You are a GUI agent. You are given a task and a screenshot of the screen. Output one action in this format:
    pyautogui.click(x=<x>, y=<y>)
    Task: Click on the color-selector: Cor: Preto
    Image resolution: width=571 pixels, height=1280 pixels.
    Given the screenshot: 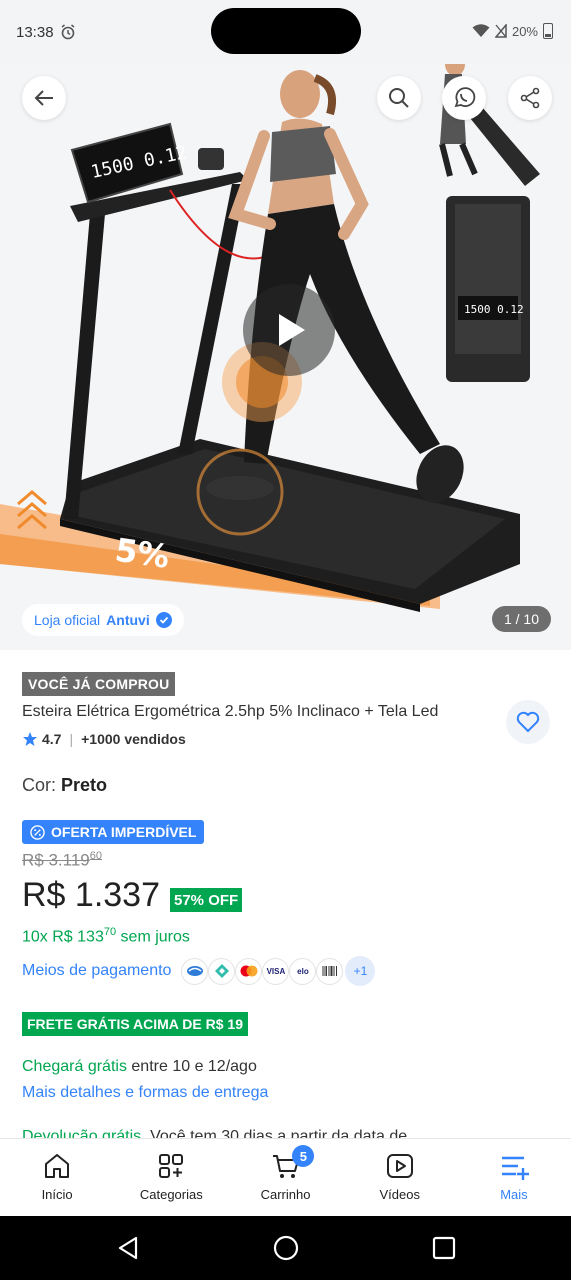 What is the action you would take?
    pyautogui.click(x=64, y=785)
    